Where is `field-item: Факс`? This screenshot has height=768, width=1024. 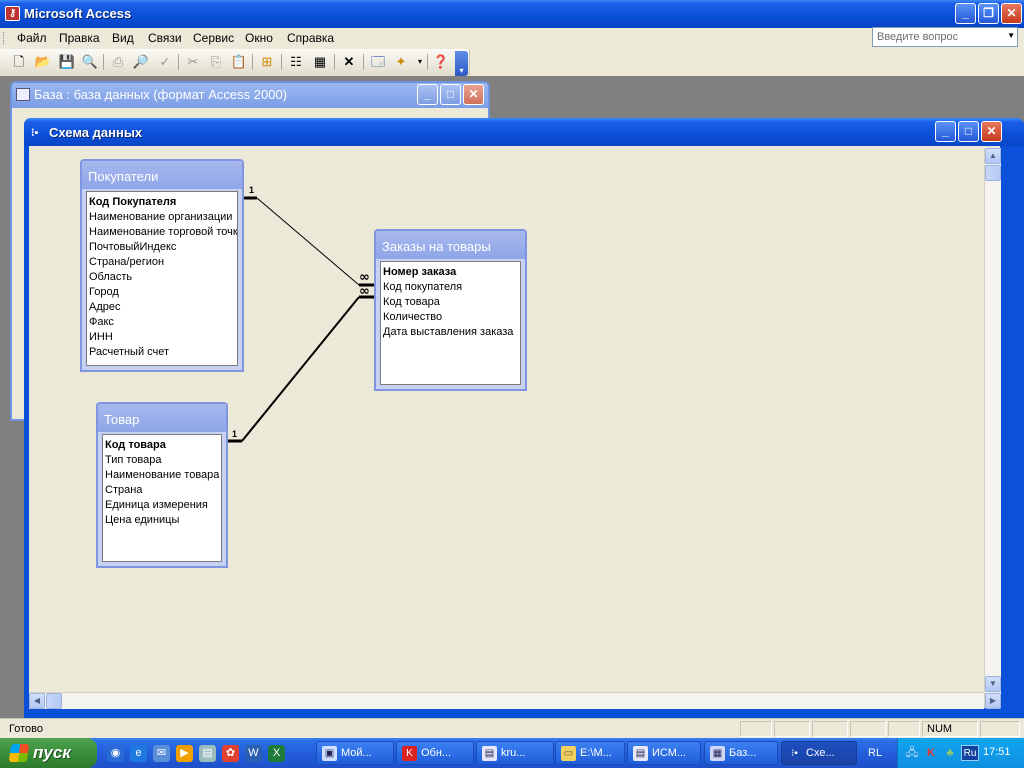
field-item: Факс is located at coordinates (163, 322).